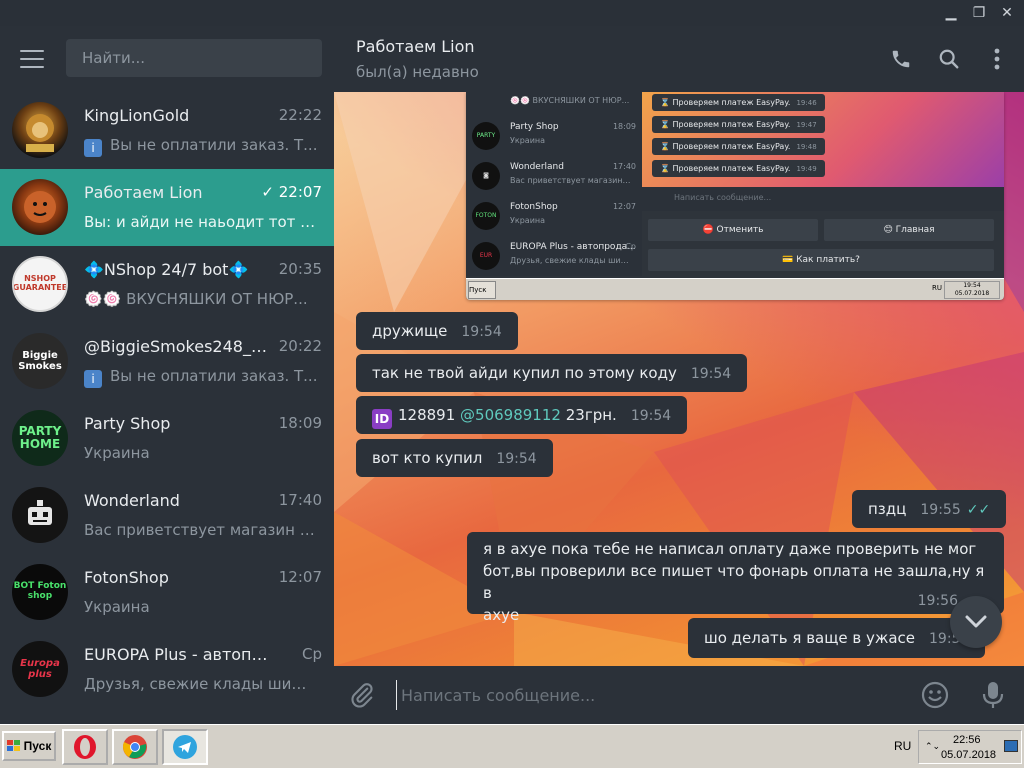  What do you see at coordinates (679, 59) in the screenshot?
I see `chat-header: Работаем Lion был(а) недавно` at bounding box center [679, 59].